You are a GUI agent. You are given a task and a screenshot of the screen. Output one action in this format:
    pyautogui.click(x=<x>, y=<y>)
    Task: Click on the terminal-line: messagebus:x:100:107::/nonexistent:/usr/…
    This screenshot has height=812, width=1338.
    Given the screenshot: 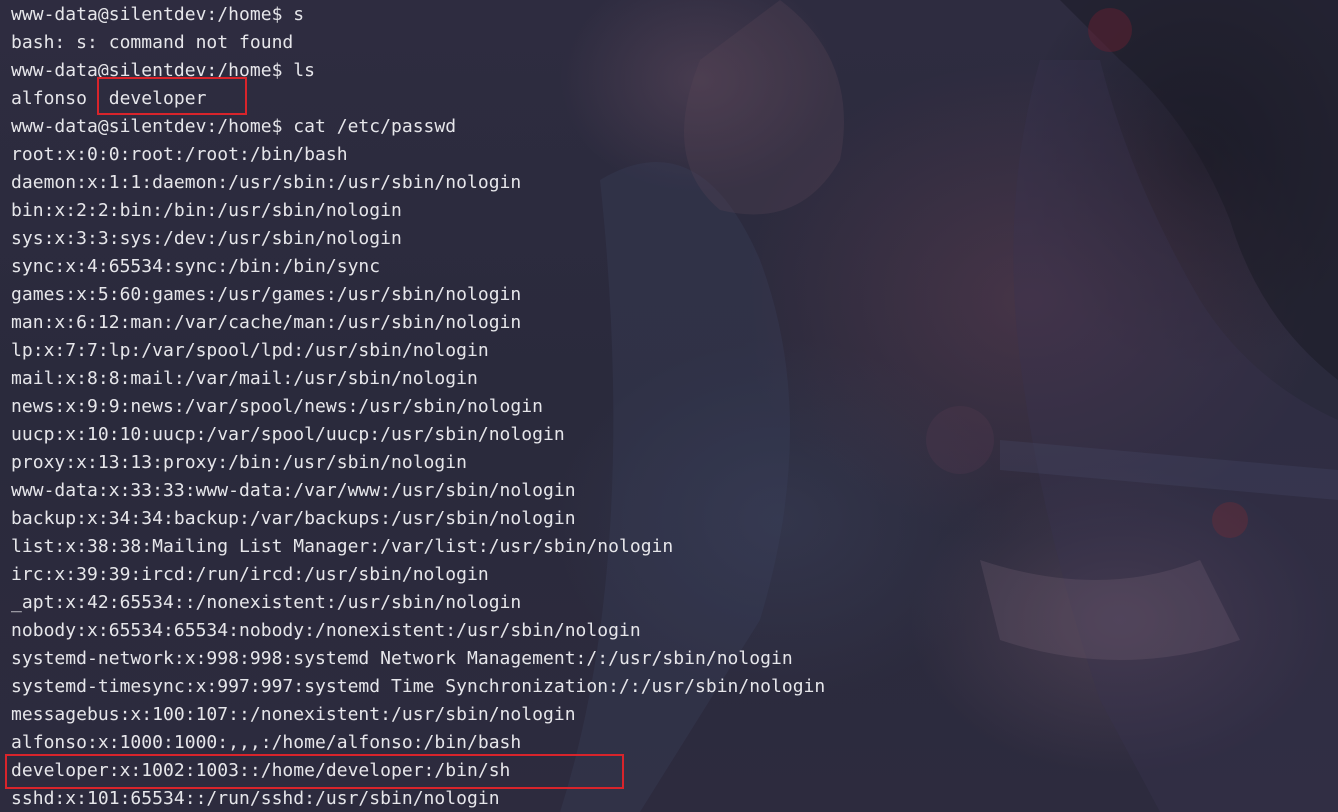 What is the action you would take?
    pyautogui.click(x=293, y=714)
    